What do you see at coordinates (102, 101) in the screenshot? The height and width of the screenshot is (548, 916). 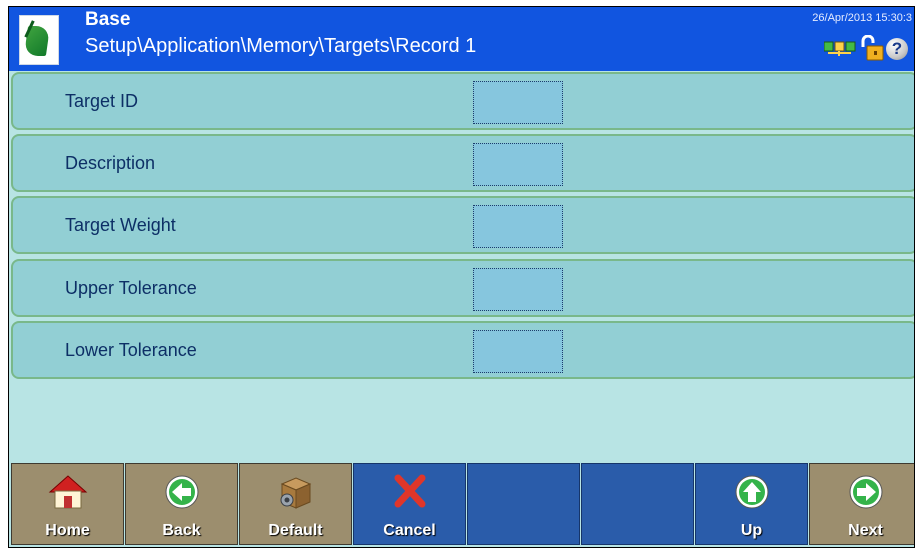 I see `field-label: Target ID` at bounding box center [102, 101].